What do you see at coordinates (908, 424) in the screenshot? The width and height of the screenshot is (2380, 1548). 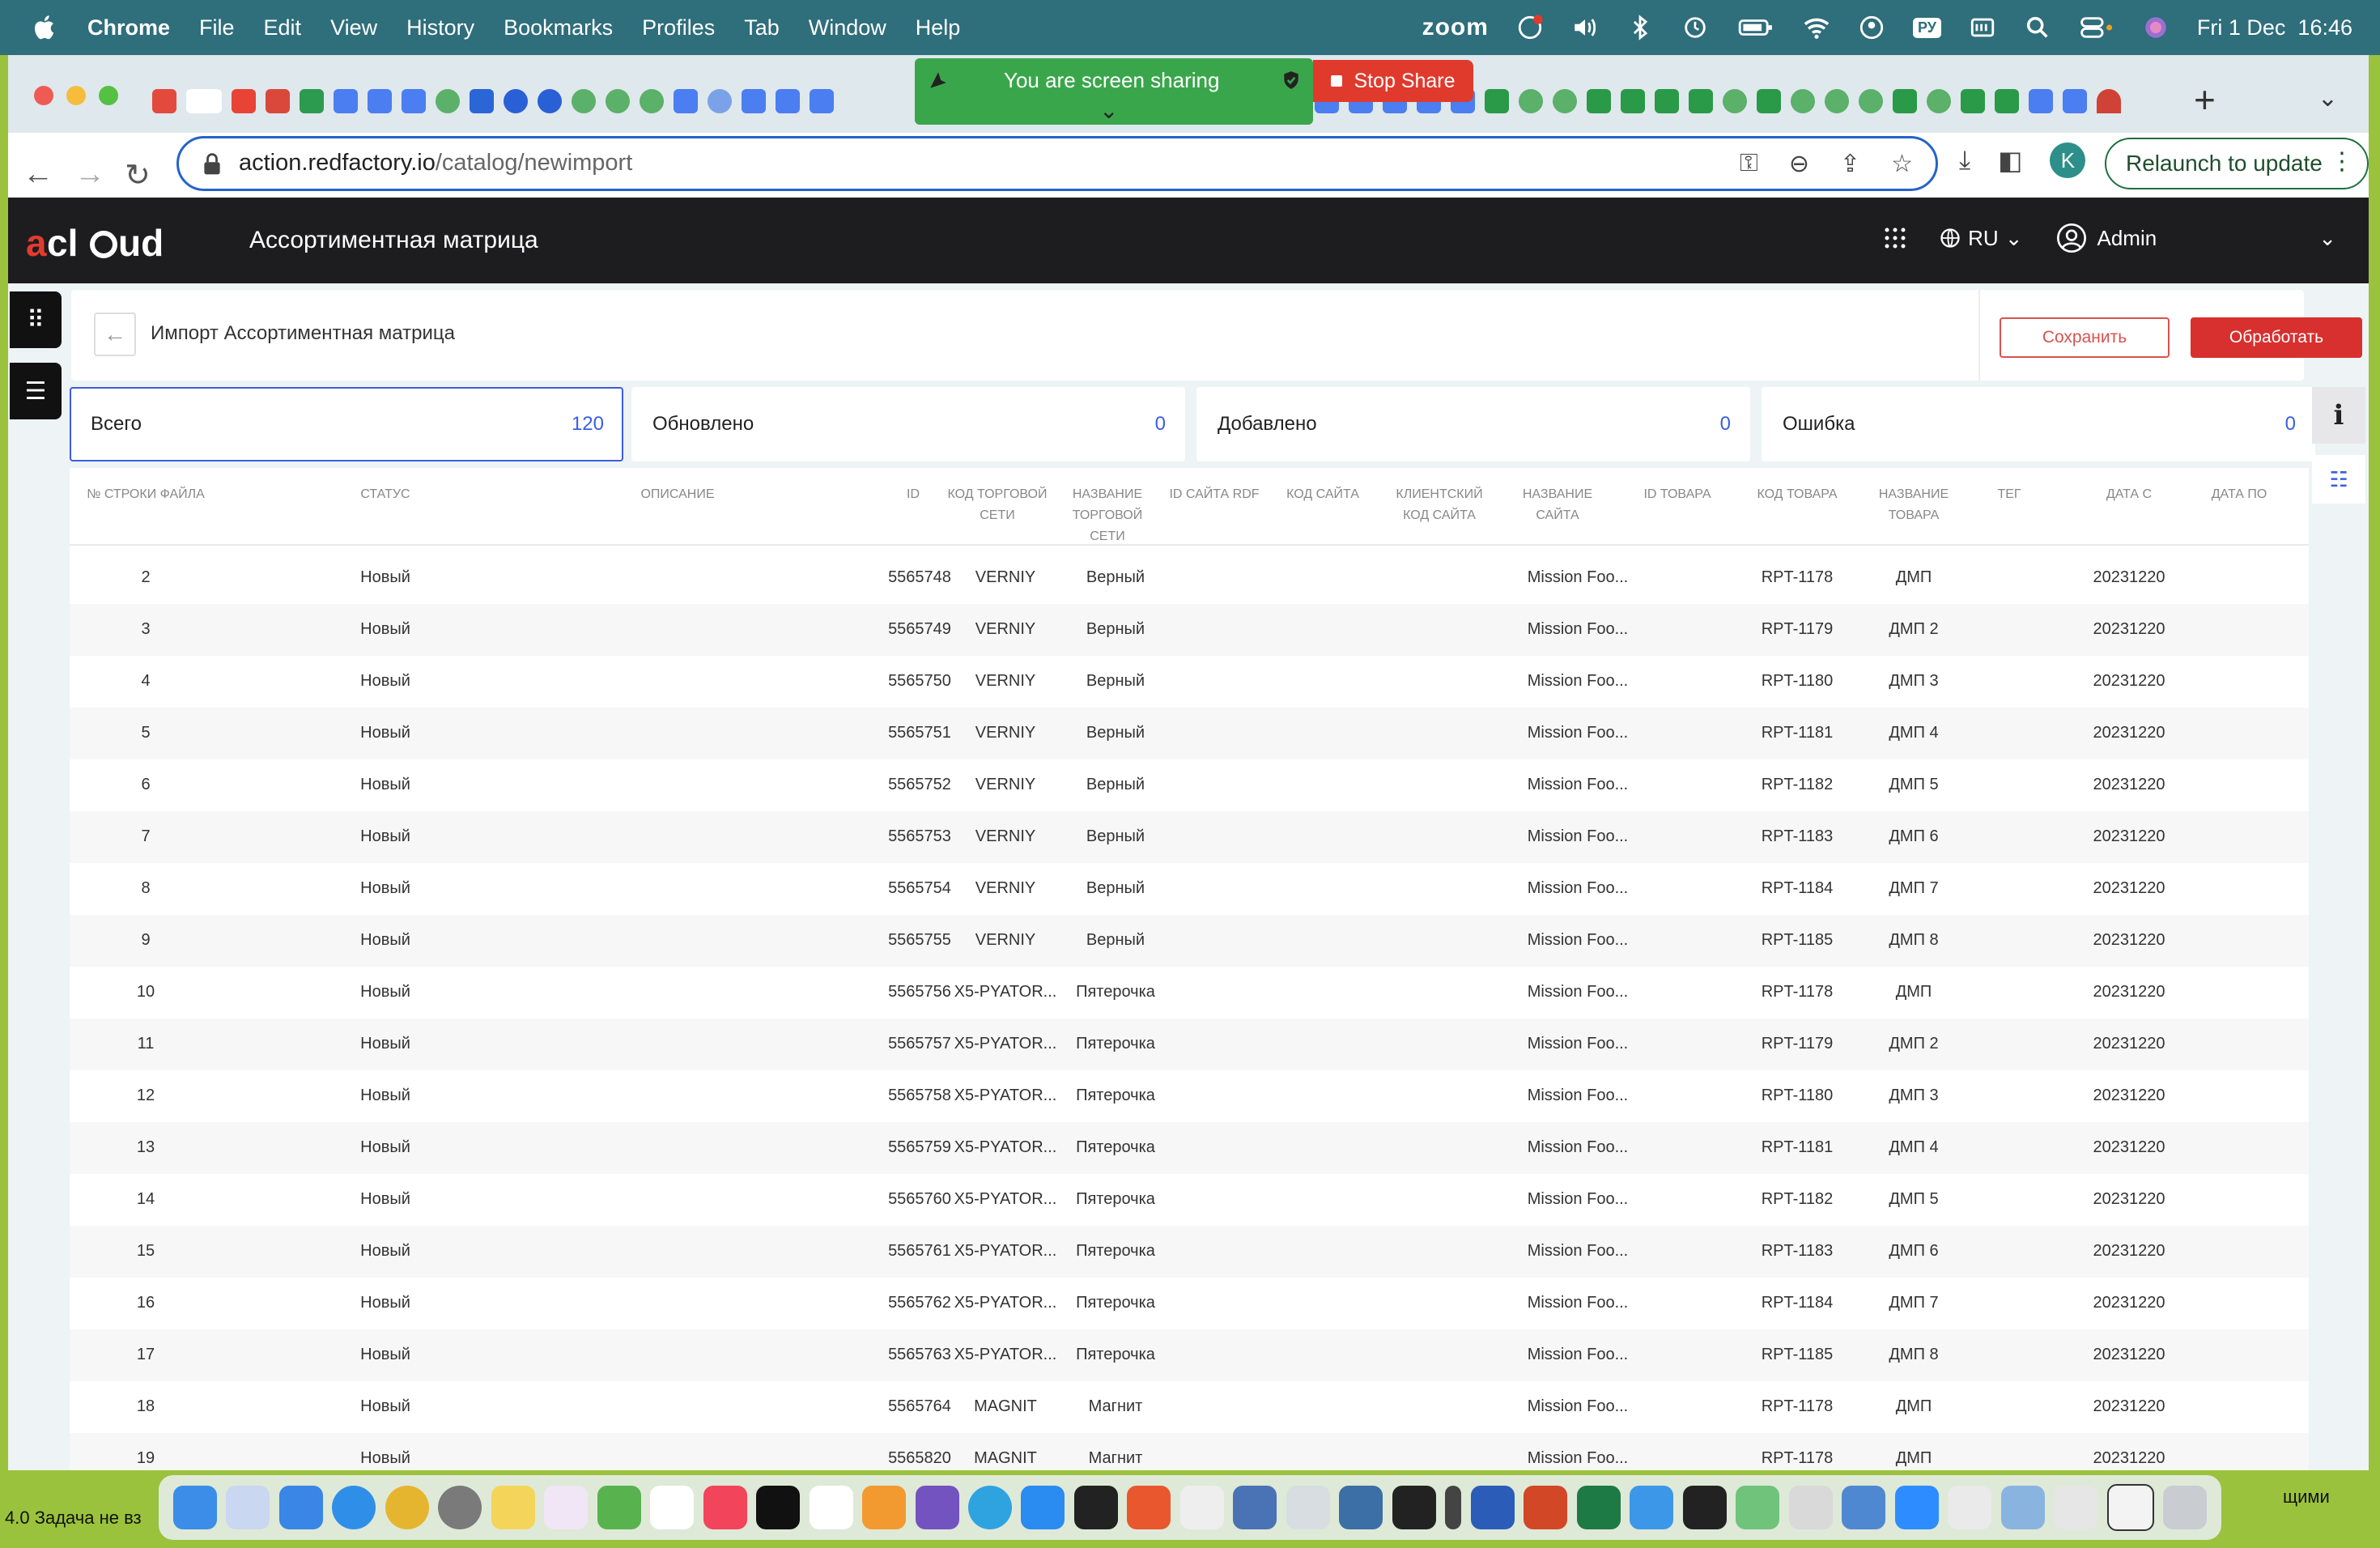 I see `stat-card-updated: Обновлено 0` at bounding box center [908, 424].